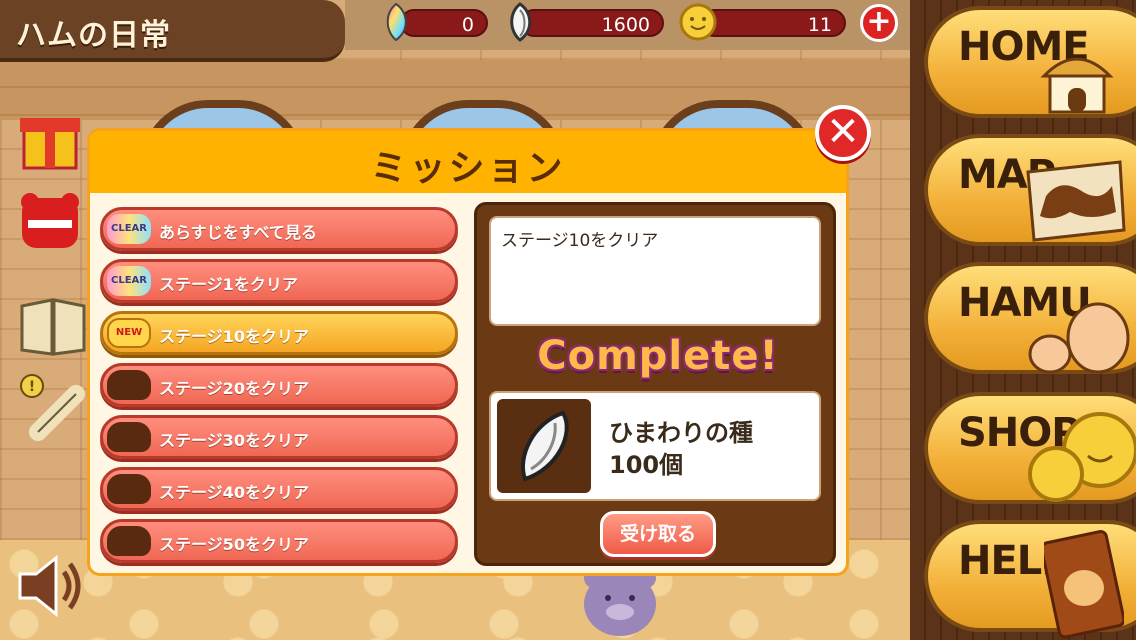 This screenshot has width=1136, height=640. Describe the element at coordinates (50, 586) in the screenshot. I see `speaker-icon` at that location.